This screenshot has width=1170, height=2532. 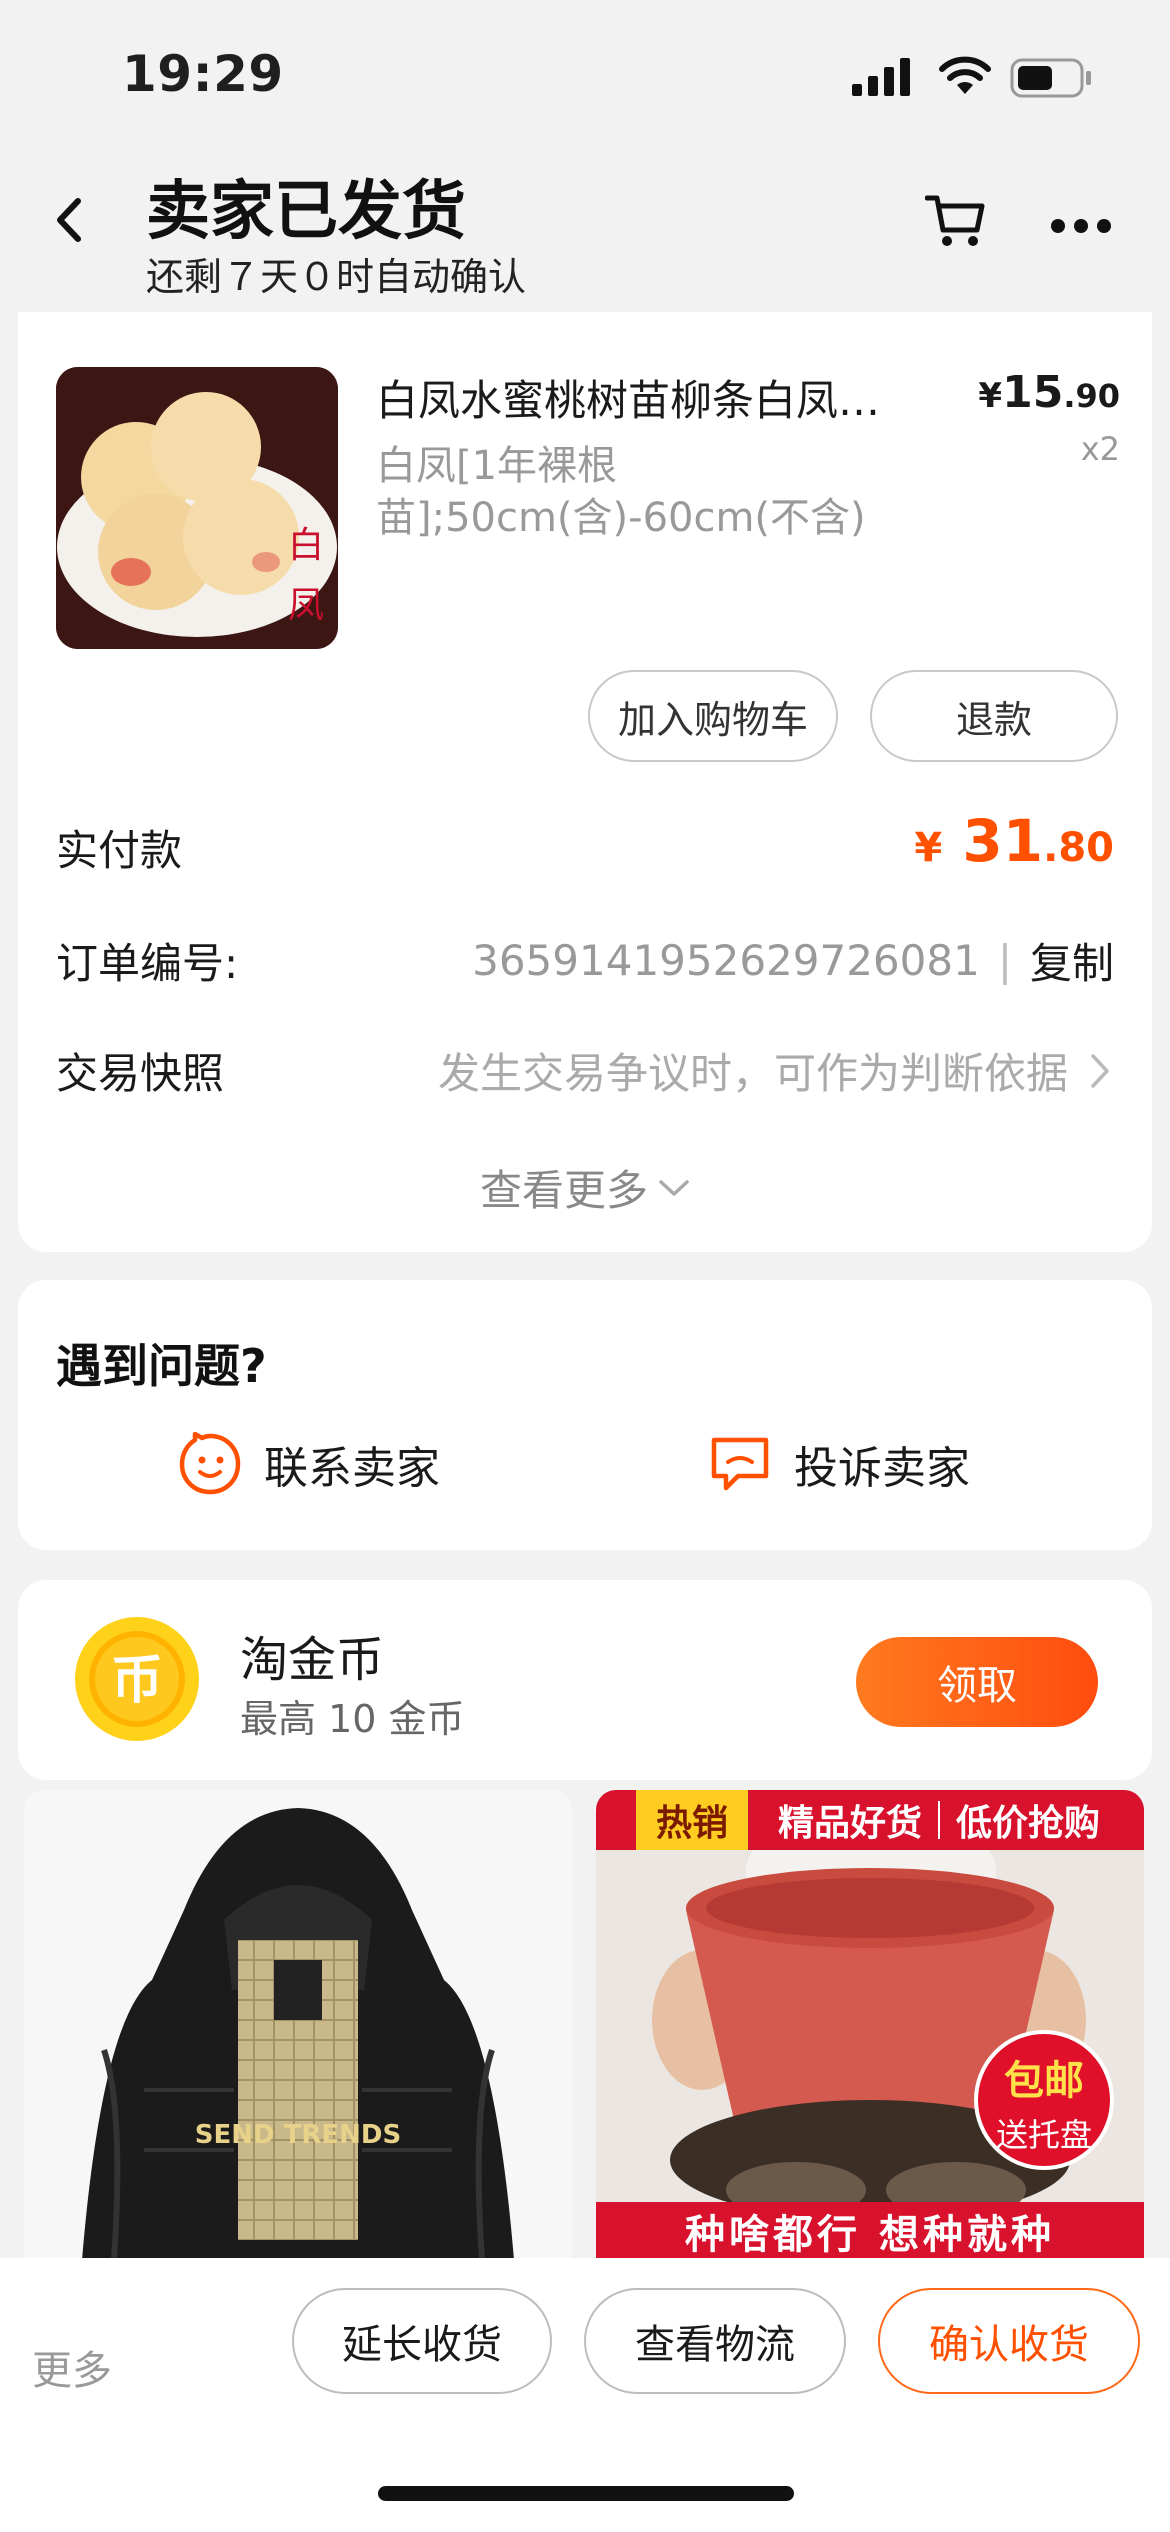 What do you see at coordinates (882, 1468) in the screenshot?
I see `complain-seller-label: 投诉卖家` at bounding box center [882, 1468].